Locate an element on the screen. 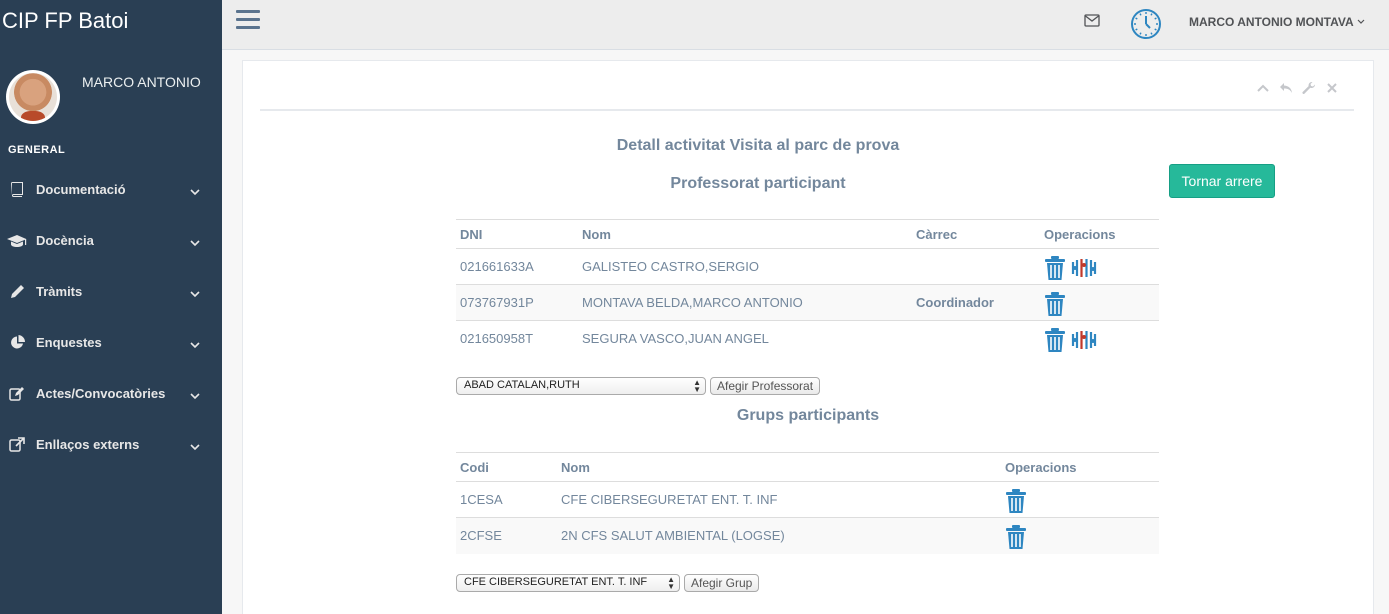  professor-select-value: ABAD CATALAN,RUTH is located at coordinates (522, 385).